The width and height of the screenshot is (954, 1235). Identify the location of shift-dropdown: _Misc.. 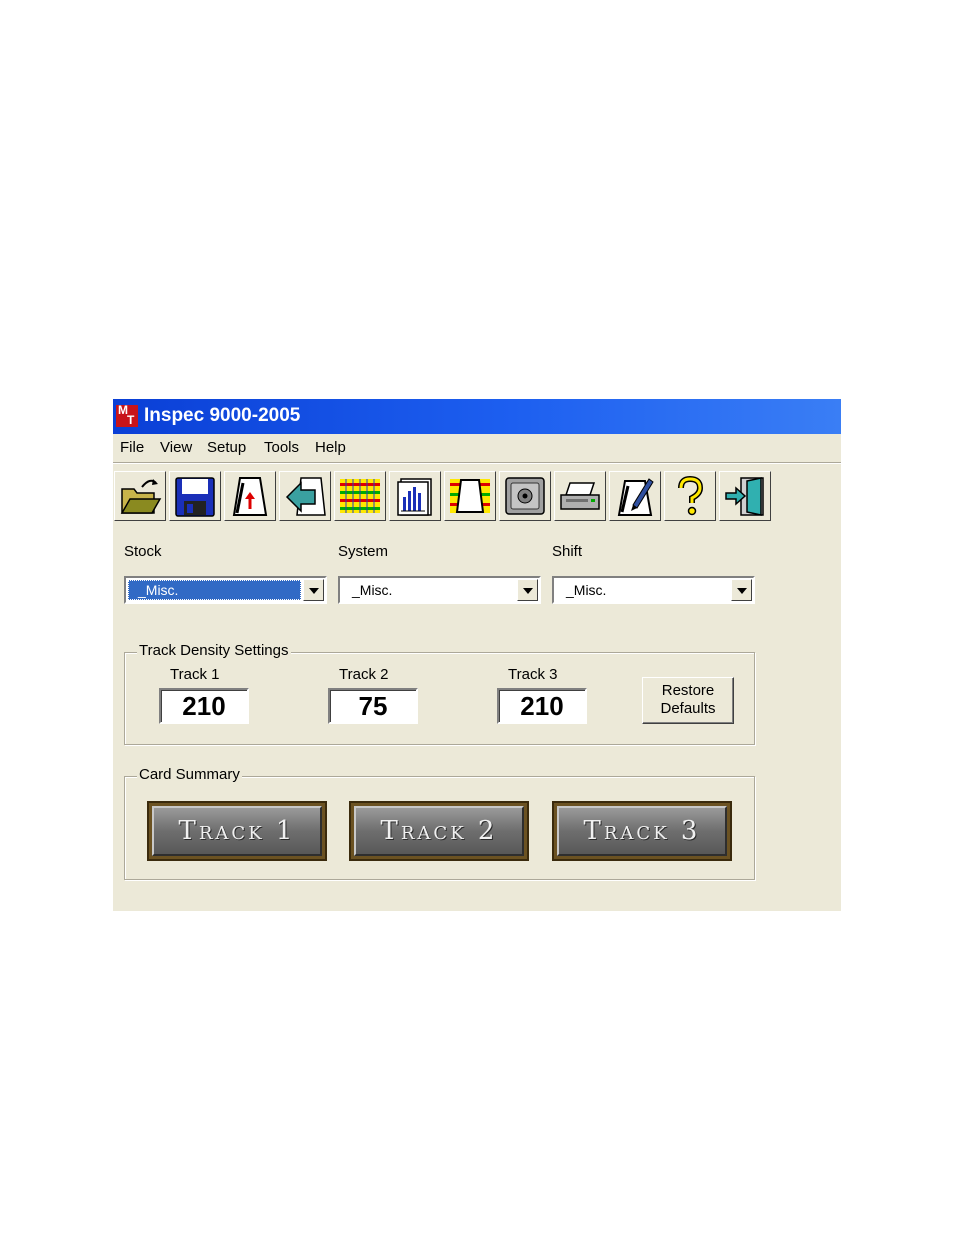
(653, 590).